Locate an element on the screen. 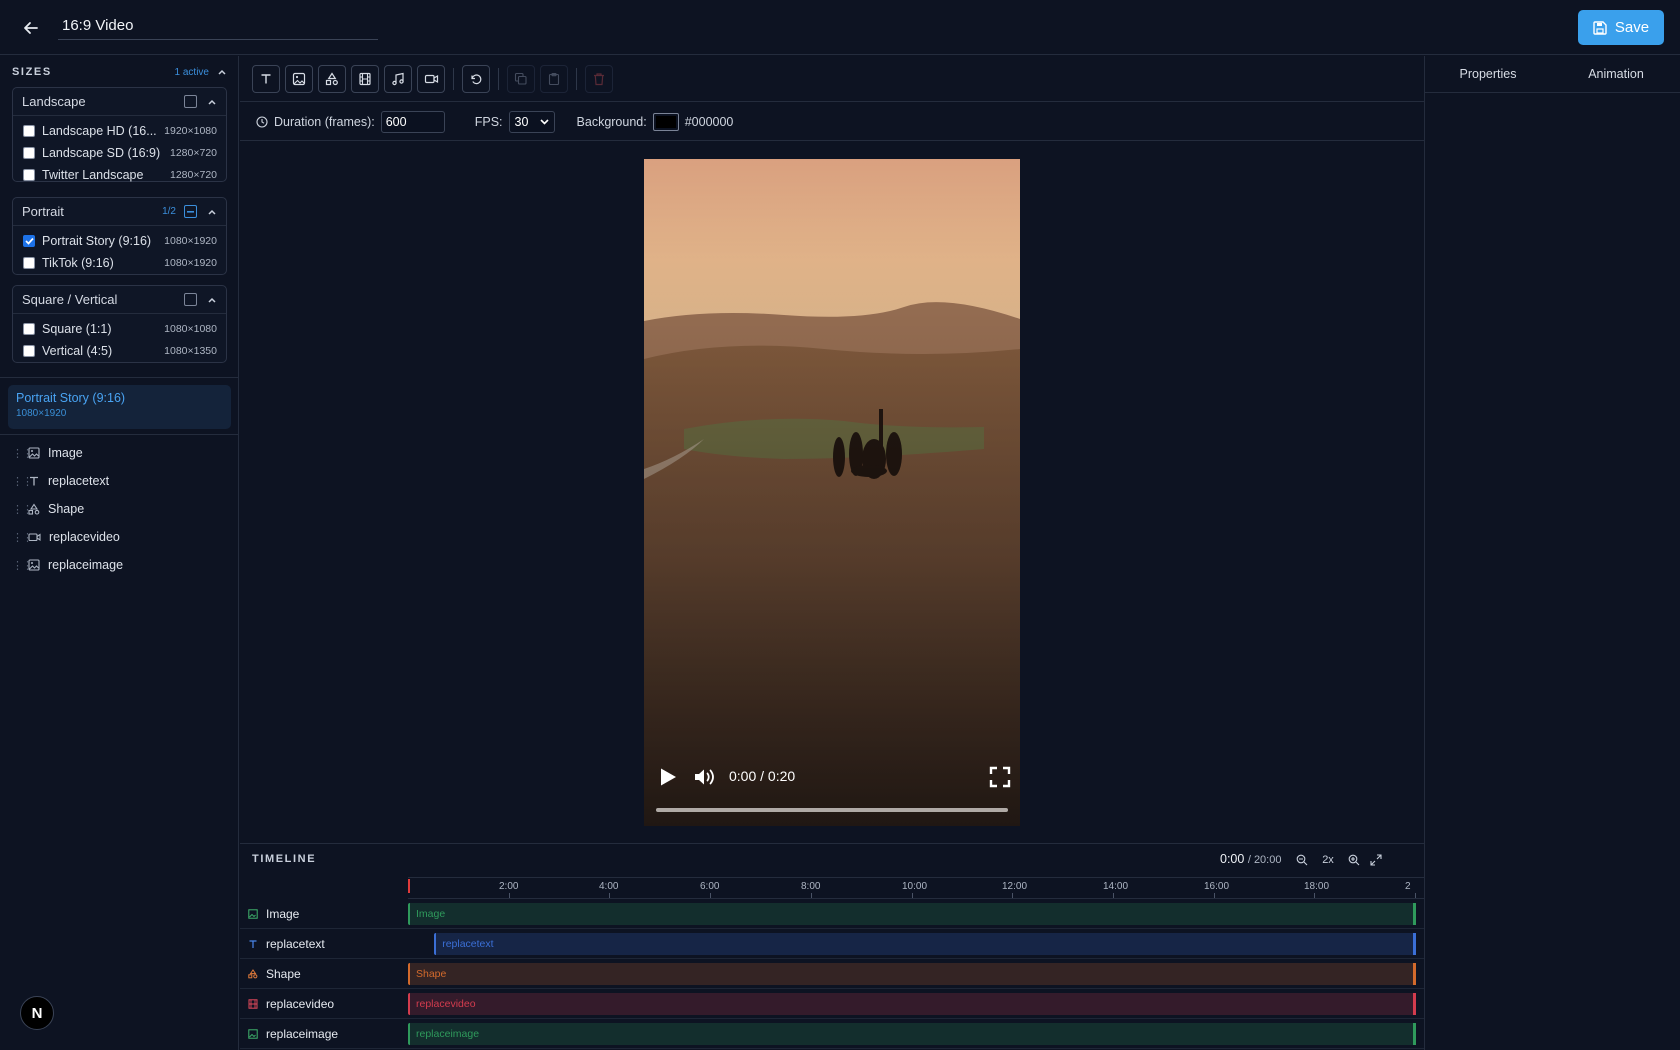 This screenshot has width=1680, height=1050. timeline-title: TIMELINE is located at coordinates (284, 859).